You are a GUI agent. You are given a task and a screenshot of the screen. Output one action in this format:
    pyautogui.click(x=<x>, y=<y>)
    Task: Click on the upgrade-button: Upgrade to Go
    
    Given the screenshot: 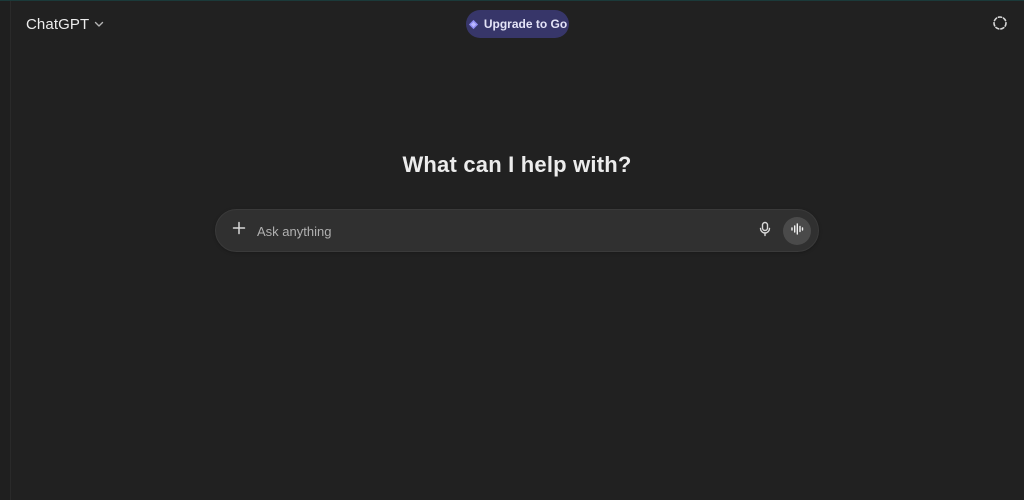 What is the action you would take?
    pyautogui.click(x=517, y=24)
    